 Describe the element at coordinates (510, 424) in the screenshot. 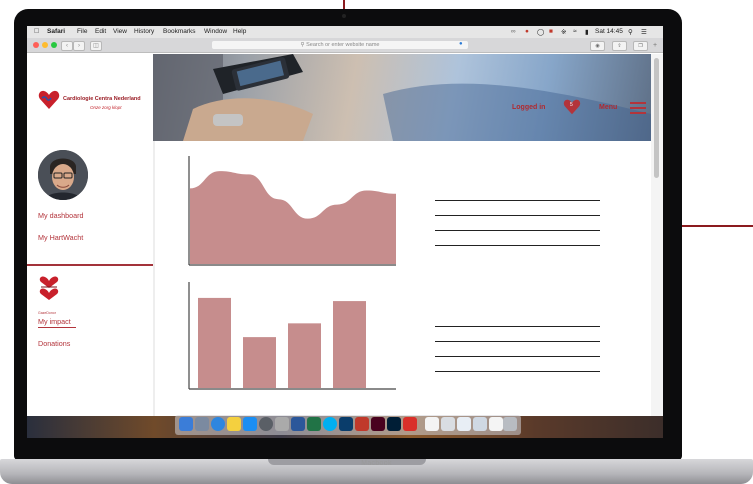

I see `trash-icon` at that location.